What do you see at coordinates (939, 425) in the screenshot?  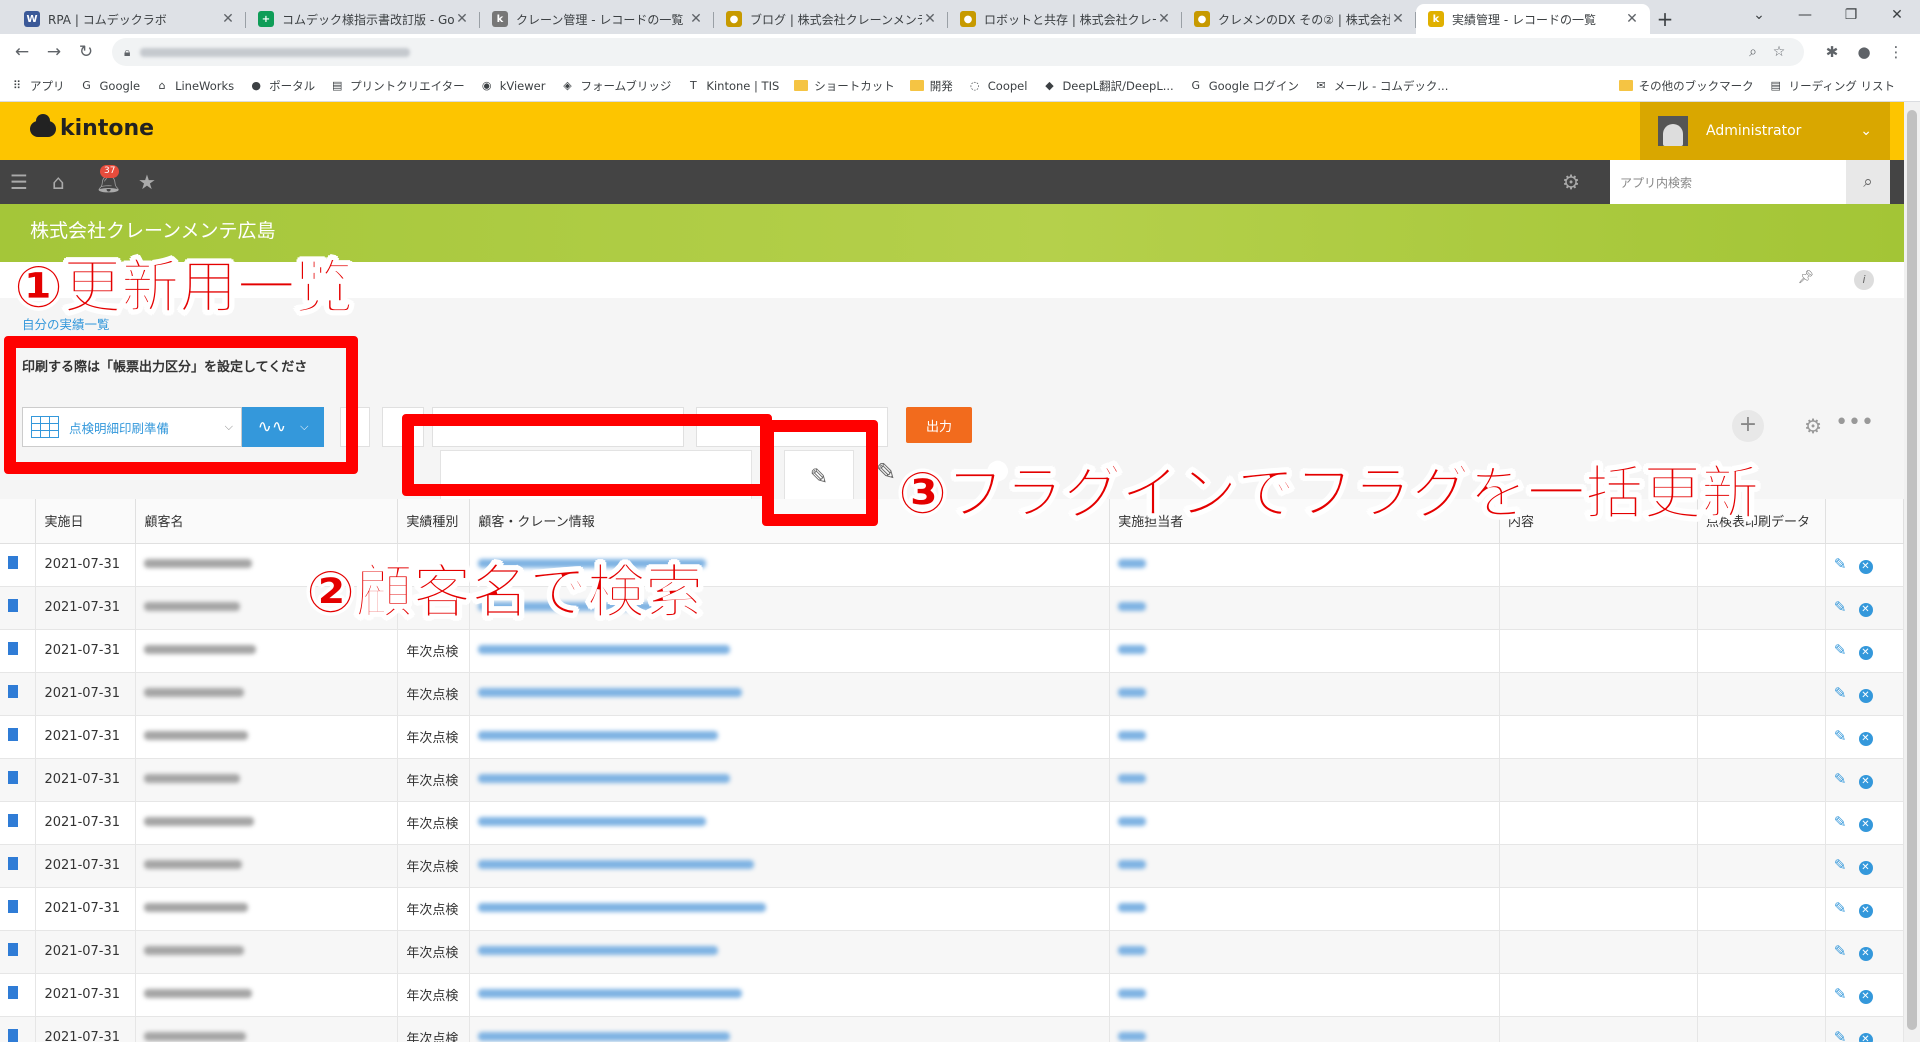 I see `output-button: 出力` at bounding box center [939, 425].